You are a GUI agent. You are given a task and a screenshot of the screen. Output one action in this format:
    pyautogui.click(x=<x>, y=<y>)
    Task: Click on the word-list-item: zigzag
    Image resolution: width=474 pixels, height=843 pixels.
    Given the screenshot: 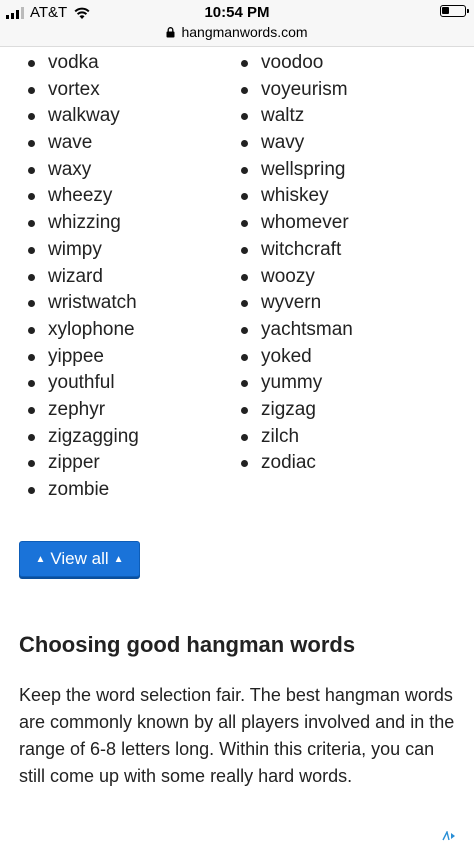 What is the action you would take?
    pyautogui.click(x=297, y=410)
    